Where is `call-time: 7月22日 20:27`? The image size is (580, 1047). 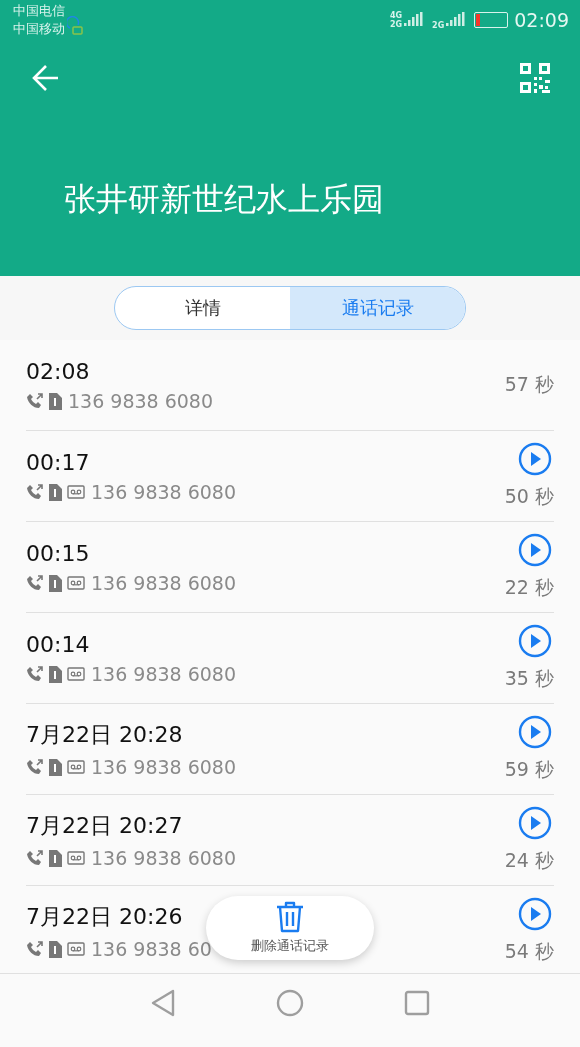 call-time: 7月22日 20:27 is located at coordinates (105, 826).